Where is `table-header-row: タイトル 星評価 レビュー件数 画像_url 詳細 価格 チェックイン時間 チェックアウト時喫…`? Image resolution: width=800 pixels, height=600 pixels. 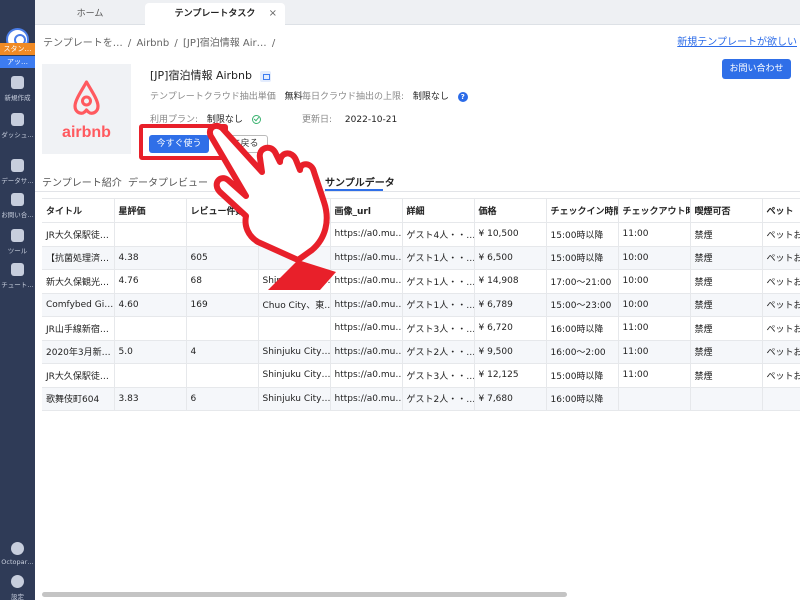
table-header-row: タイトル 星評価 レビュー件数 画像_url 詳細 価格 チェックイン時間 チェックアウト時喫… is located at coordinates (421, 211).